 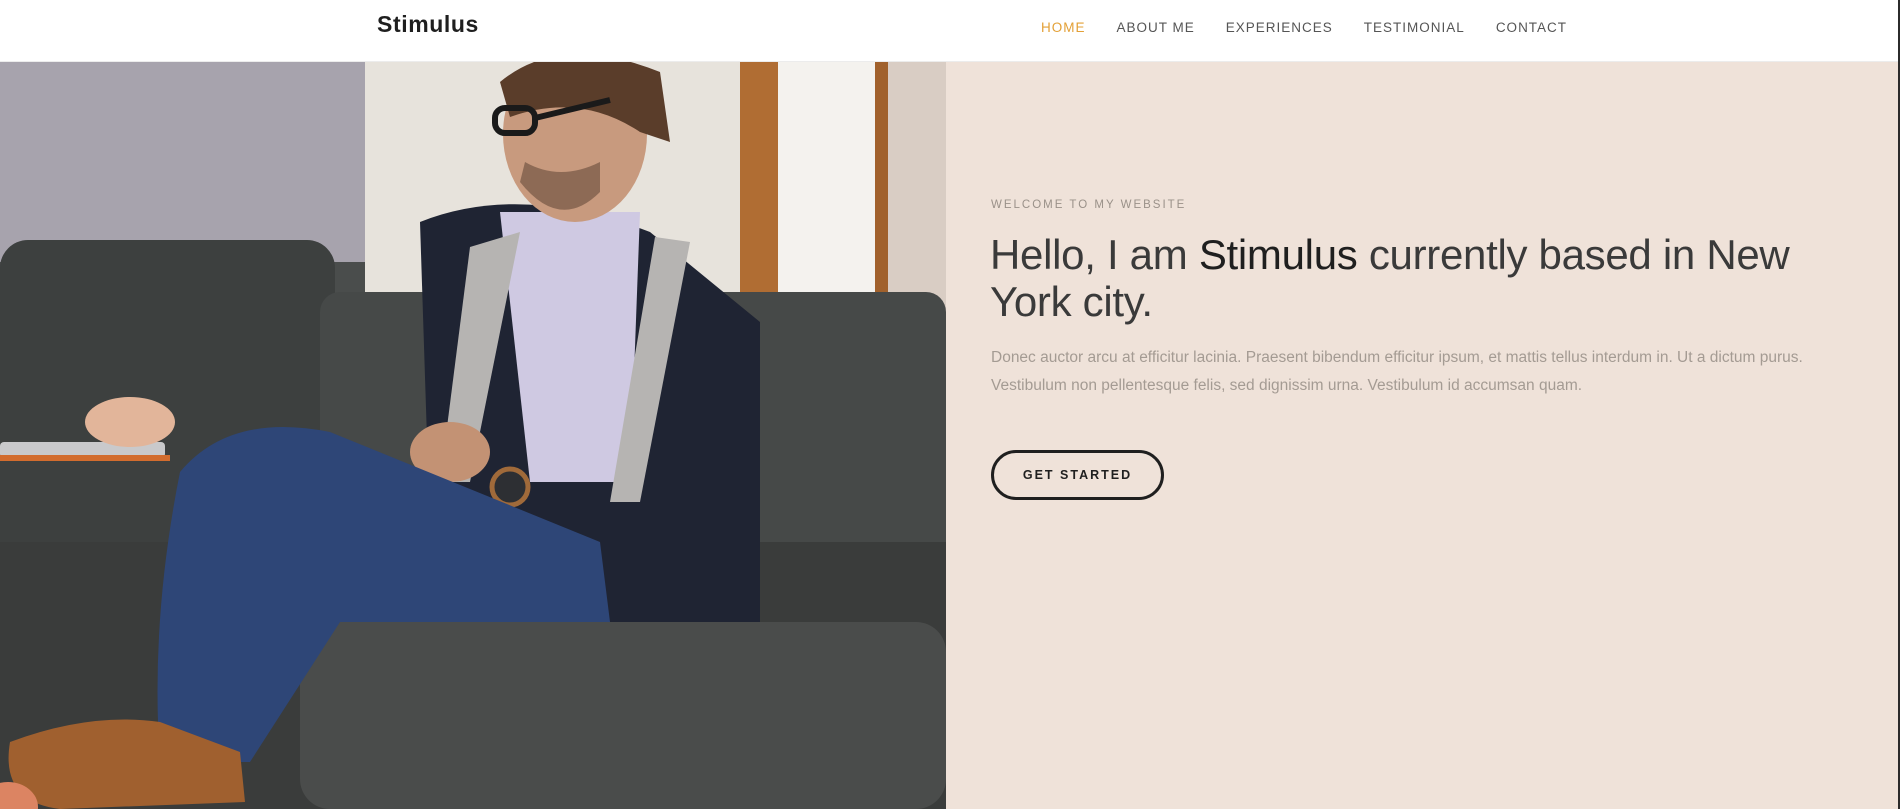 What do you see at coordinates (1063, 27) in the screenshot?
I see `nav-home: HOME` at bounding box center [1063, 27].